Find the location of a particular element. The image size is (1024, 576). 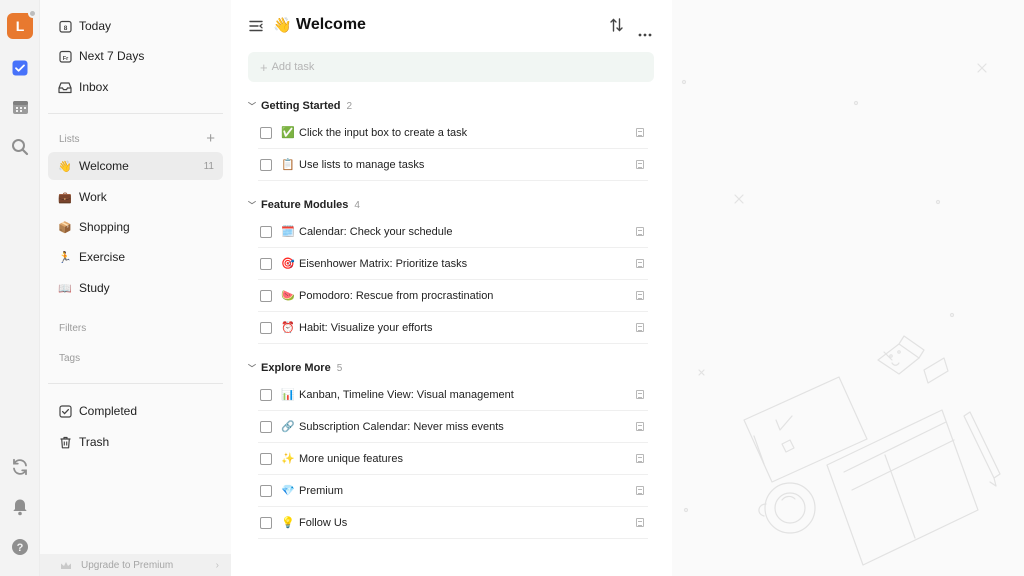

task-row: ✨ More unique features is located at coordinates (453, 459).